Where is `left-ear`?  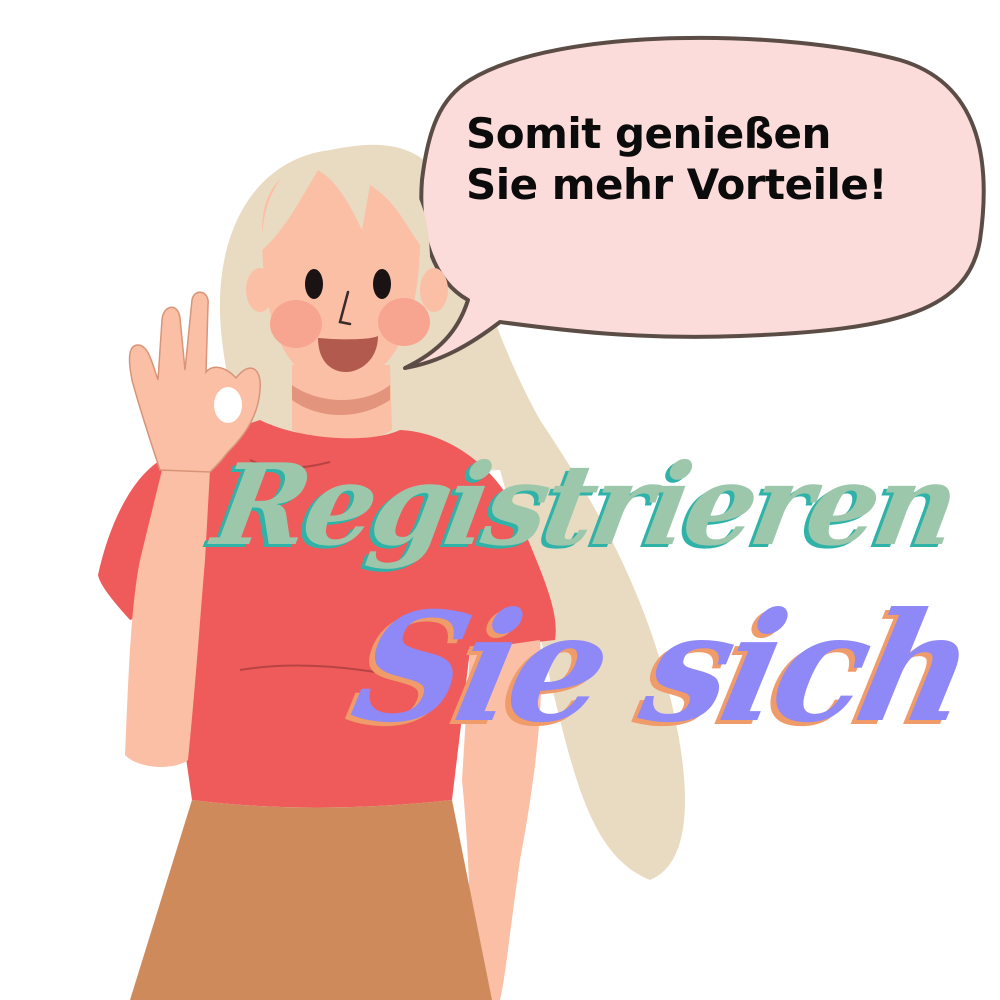
left-ear is located at coordinates (260, 290).